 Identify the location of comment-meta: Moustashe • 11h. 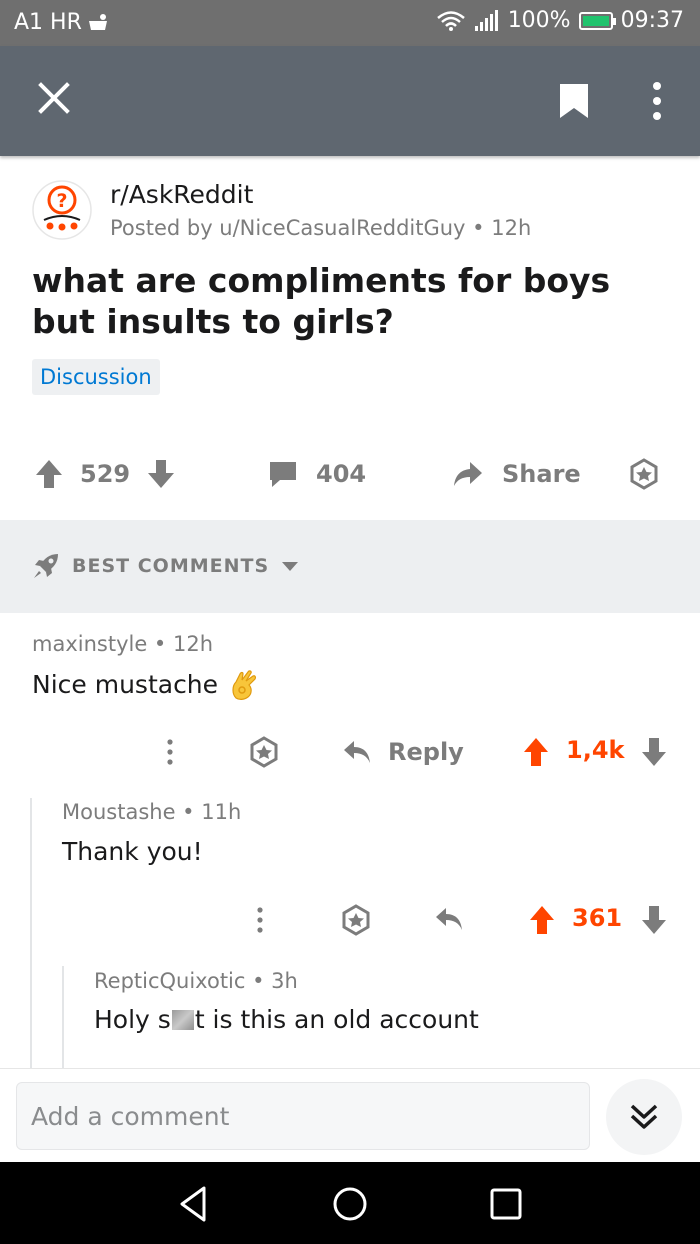
(151, 812).